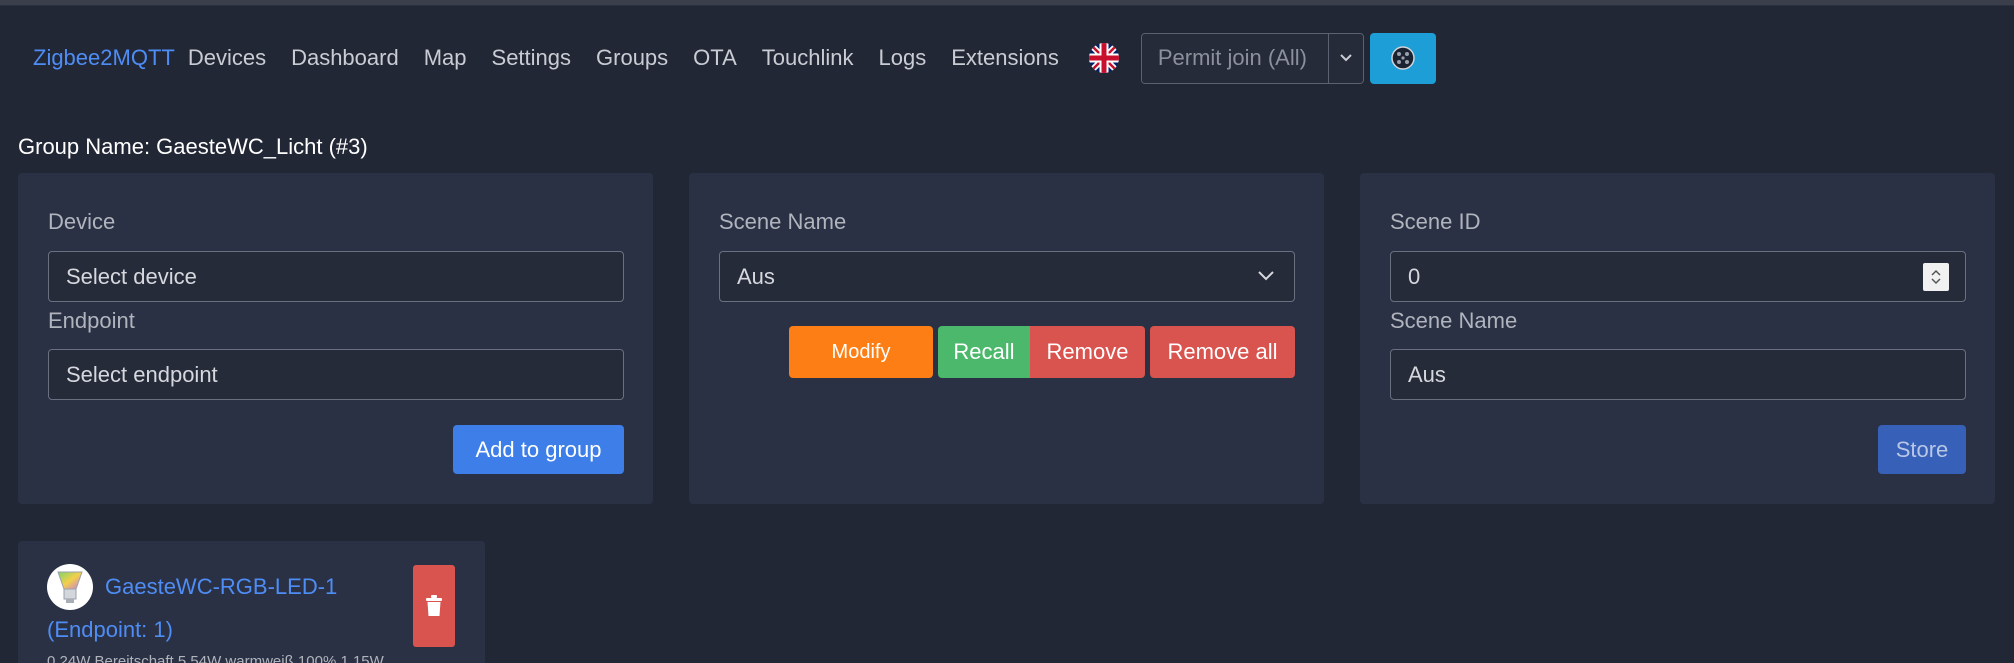 This screenshot has width=2014, height=663. What do you see at coordinates (715, 58) in the screenshot?
I see `nav-ota: OTA` at bounding box center [715, 58].